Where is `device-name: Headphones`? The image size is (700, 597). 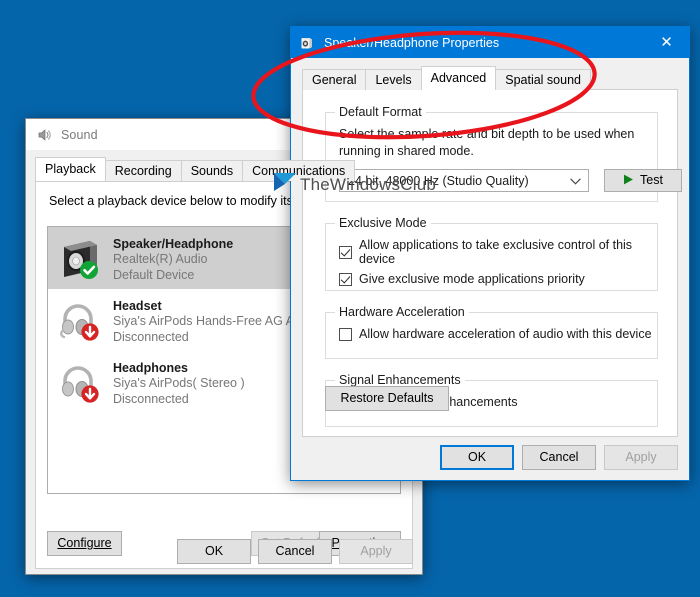
device-name: Headphones is located at coordinates (151, 368).